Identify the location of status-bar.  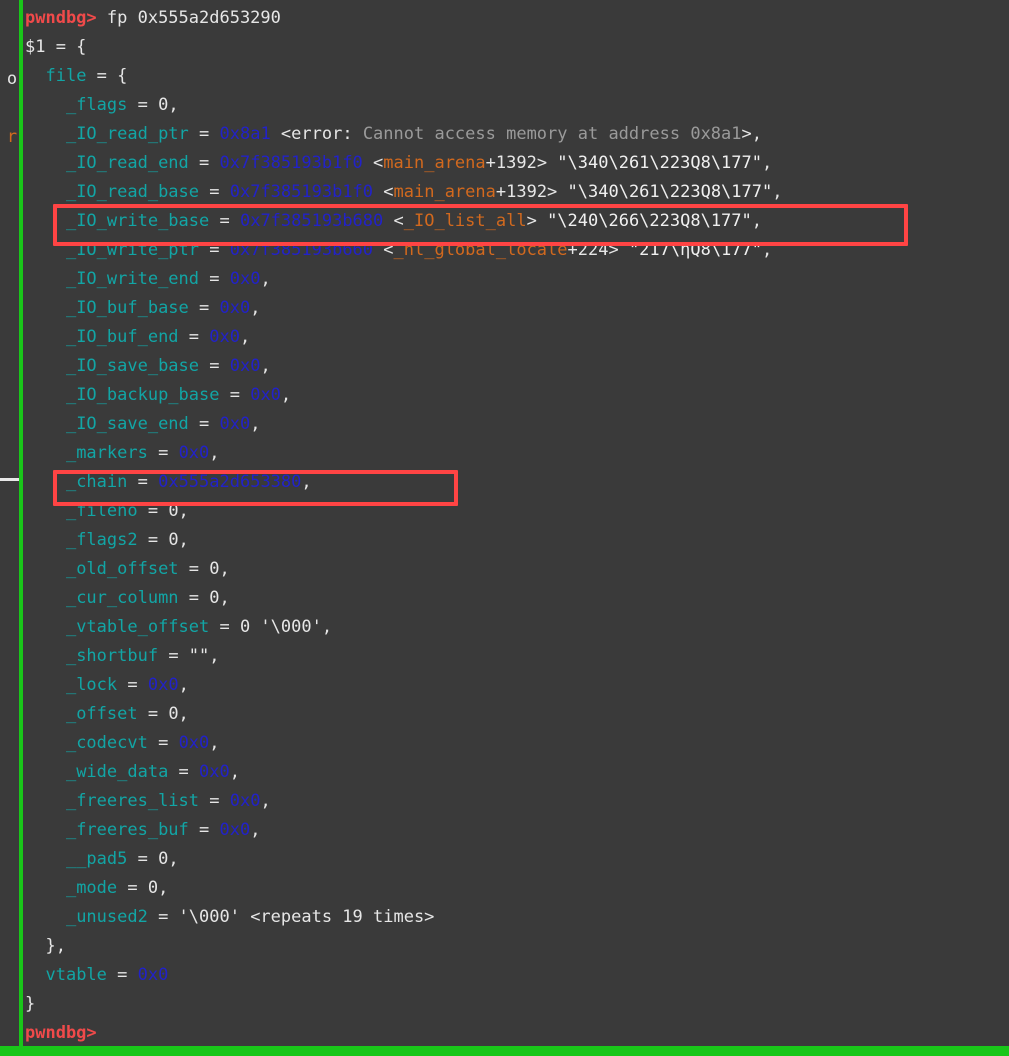
(504, 1051).